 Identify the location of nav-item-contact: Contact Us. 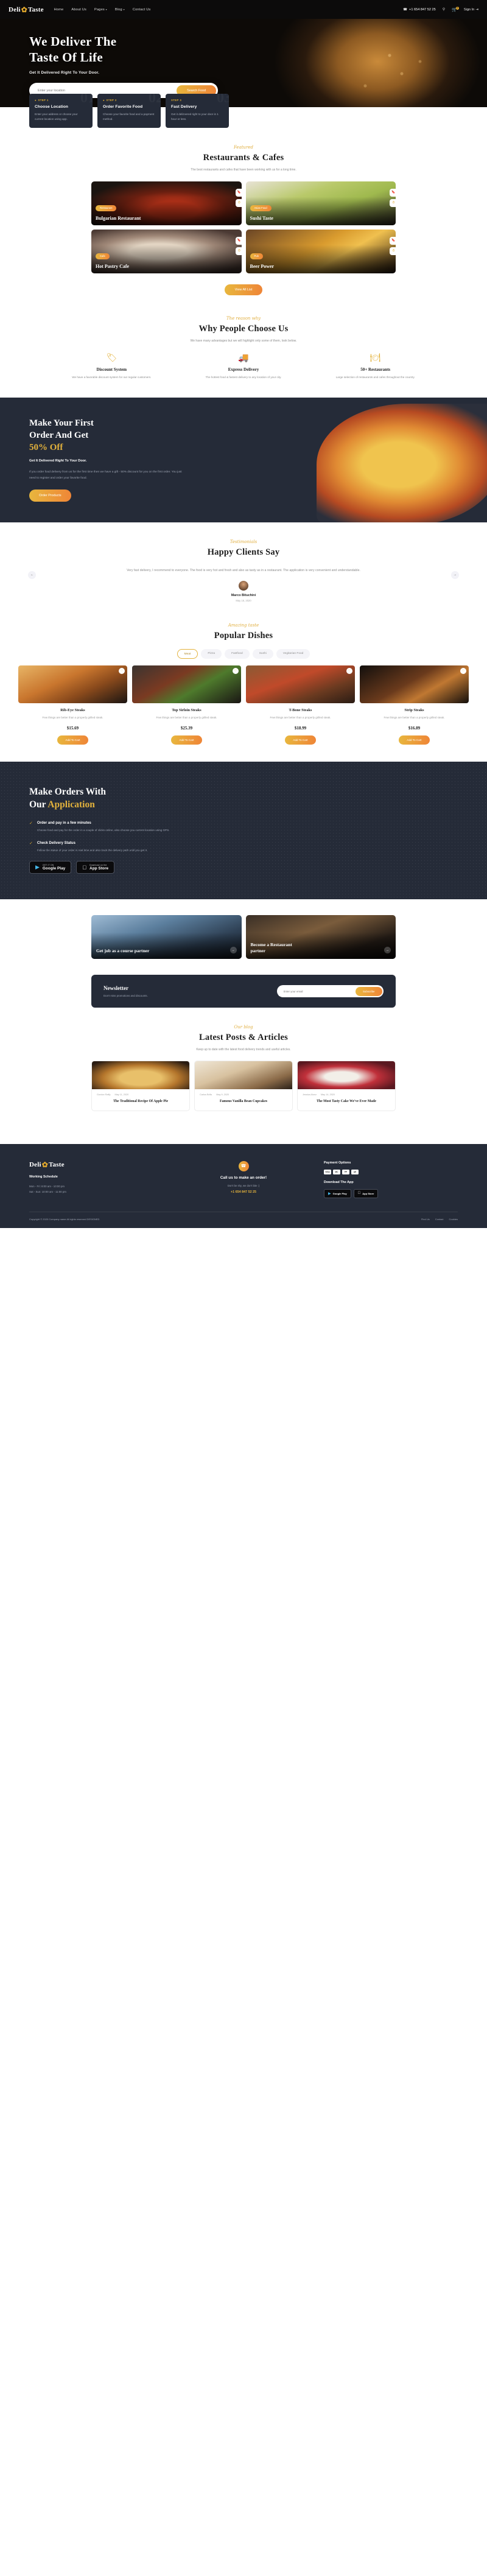
(142, 10).